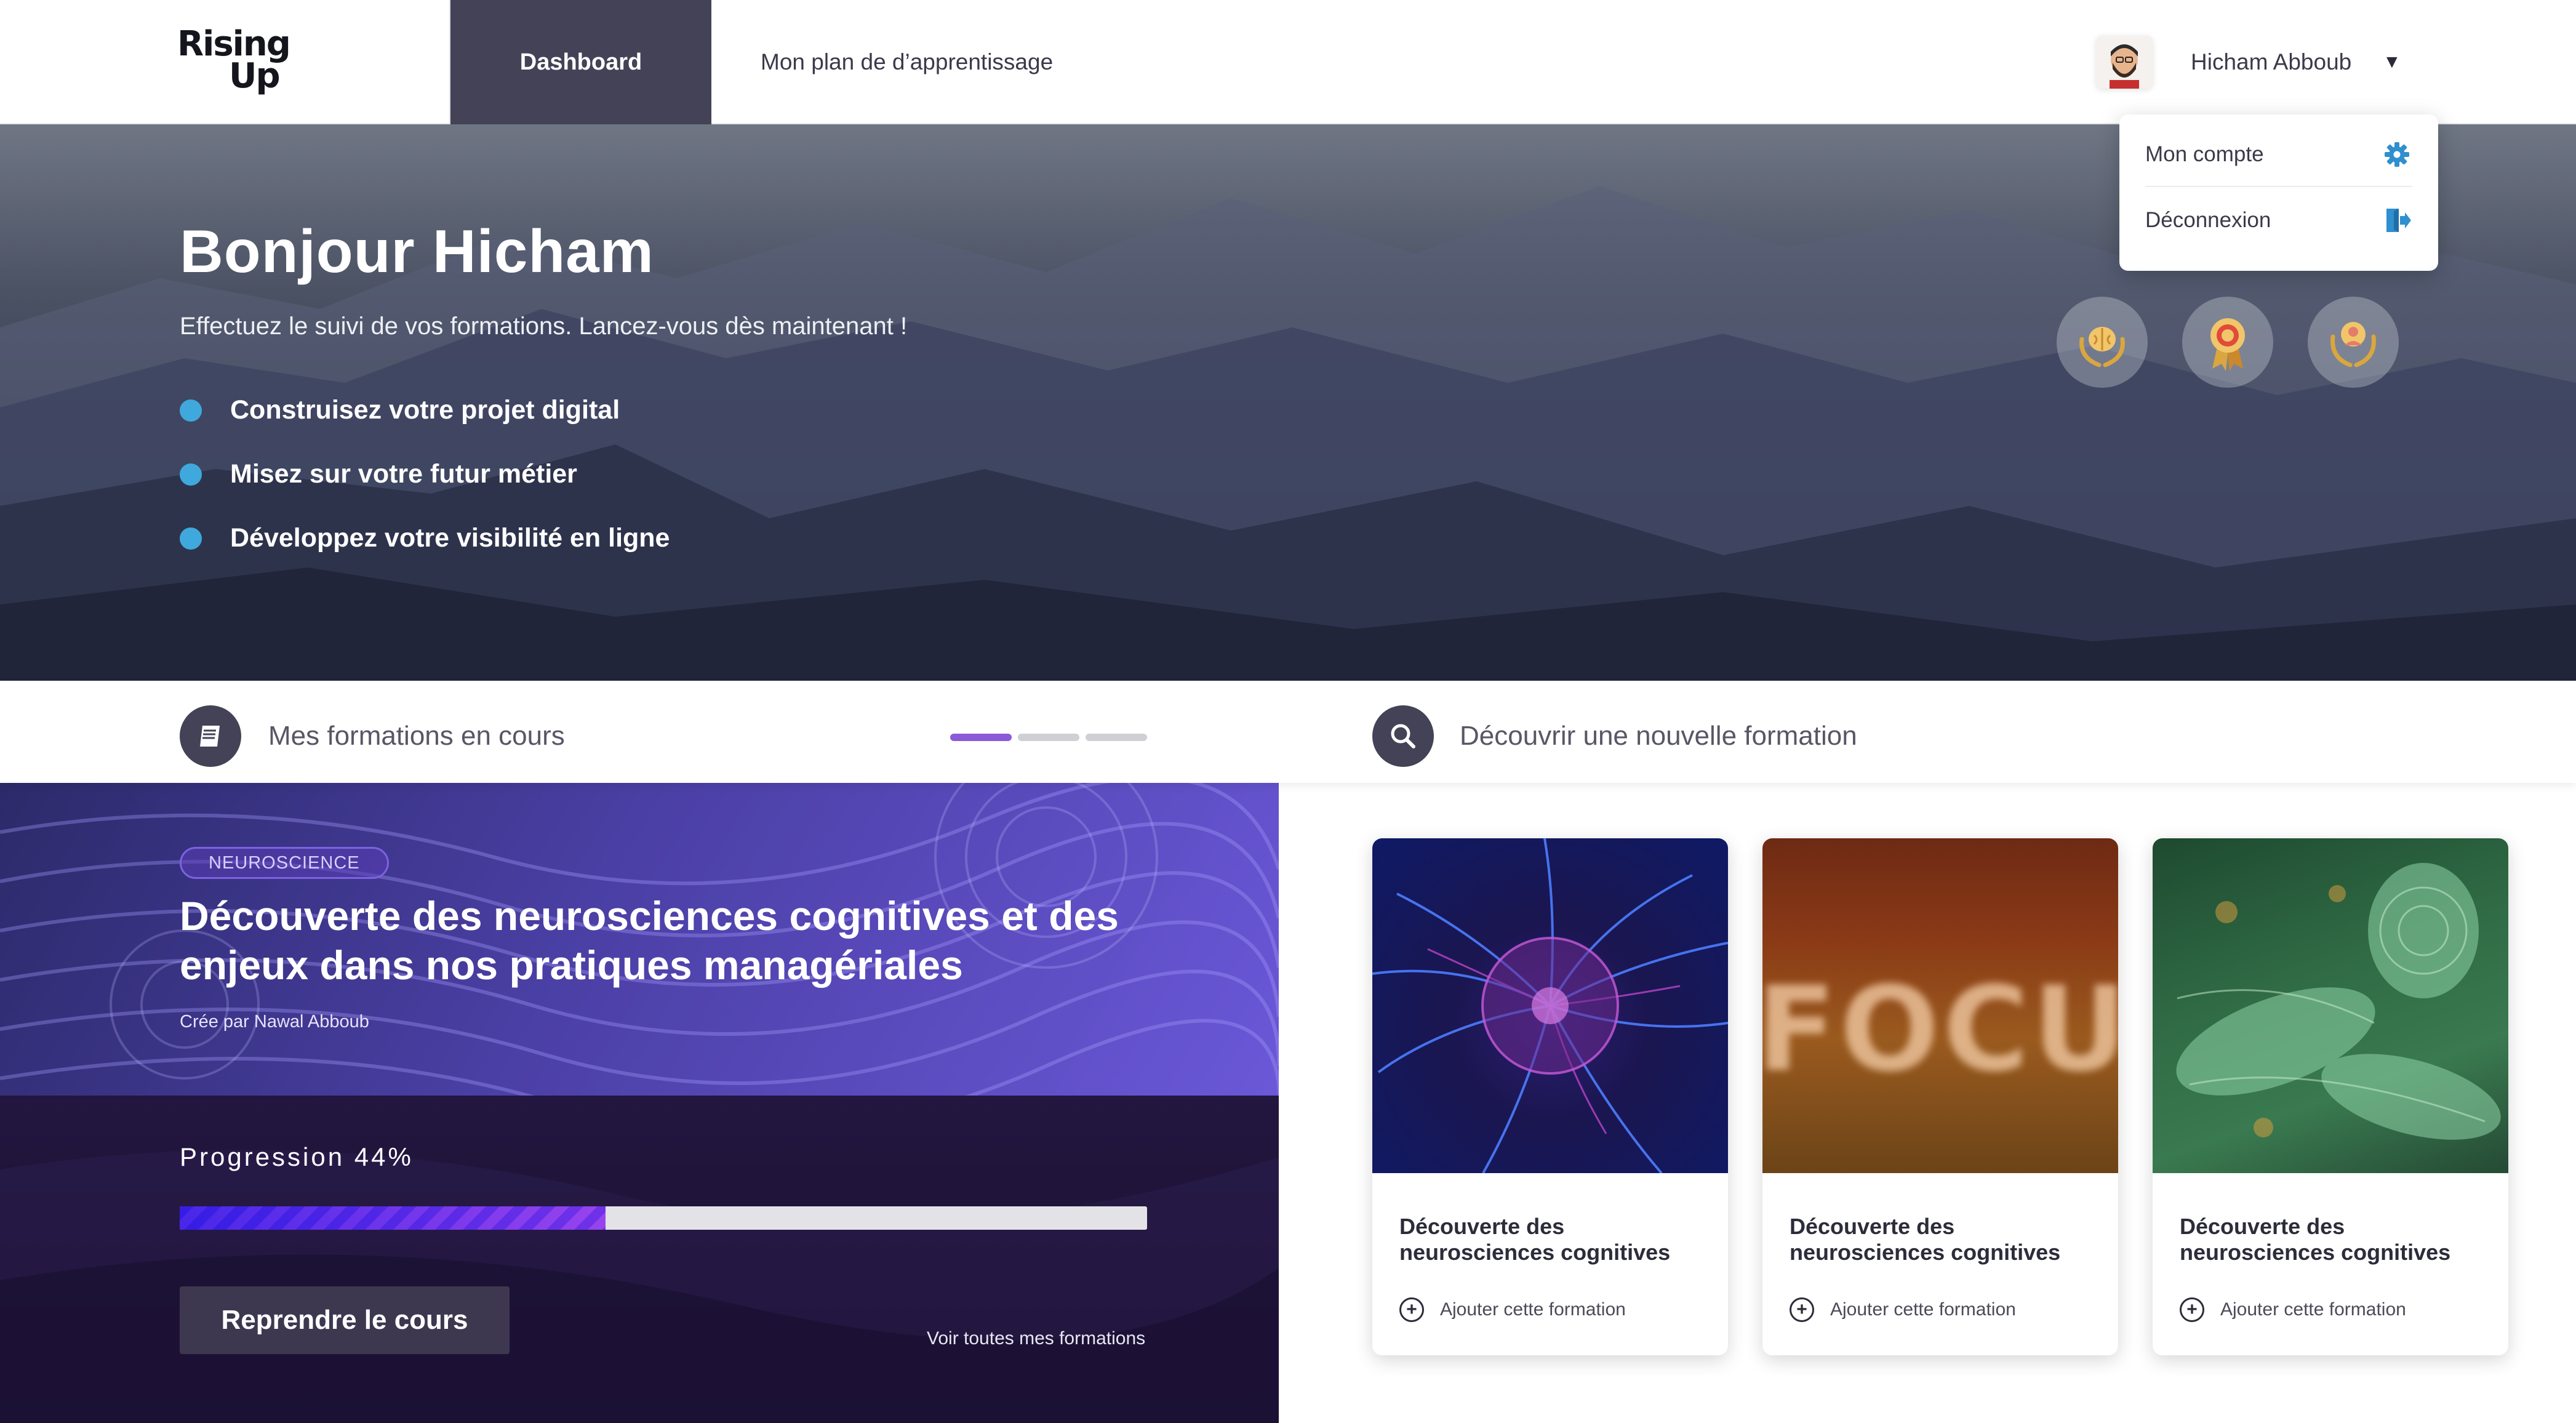 The image size is (2576, 1423). I want to click on tab-learning-plan: Mon plan de d’apprentissage, so click(907, 62).